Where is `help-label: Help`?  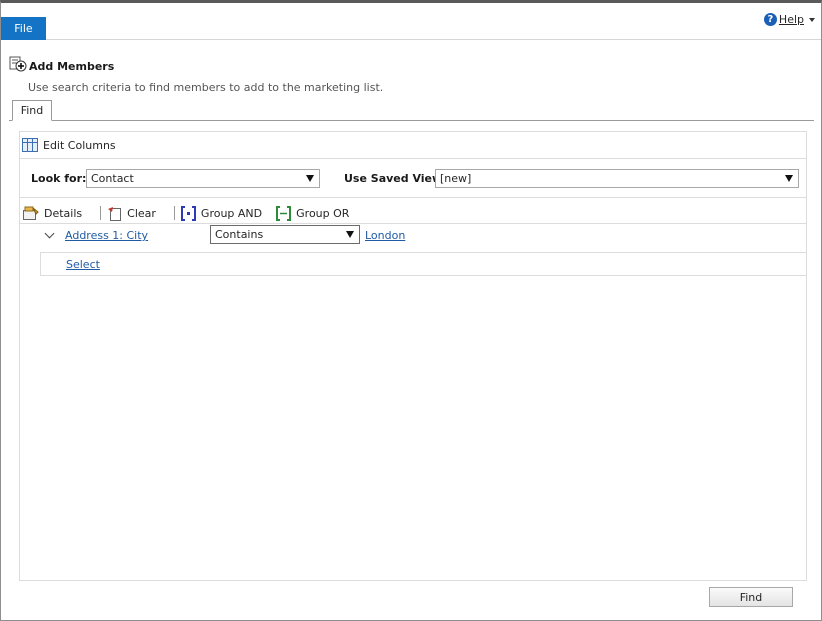 help-label: Help is located at coordinates (791, 19).